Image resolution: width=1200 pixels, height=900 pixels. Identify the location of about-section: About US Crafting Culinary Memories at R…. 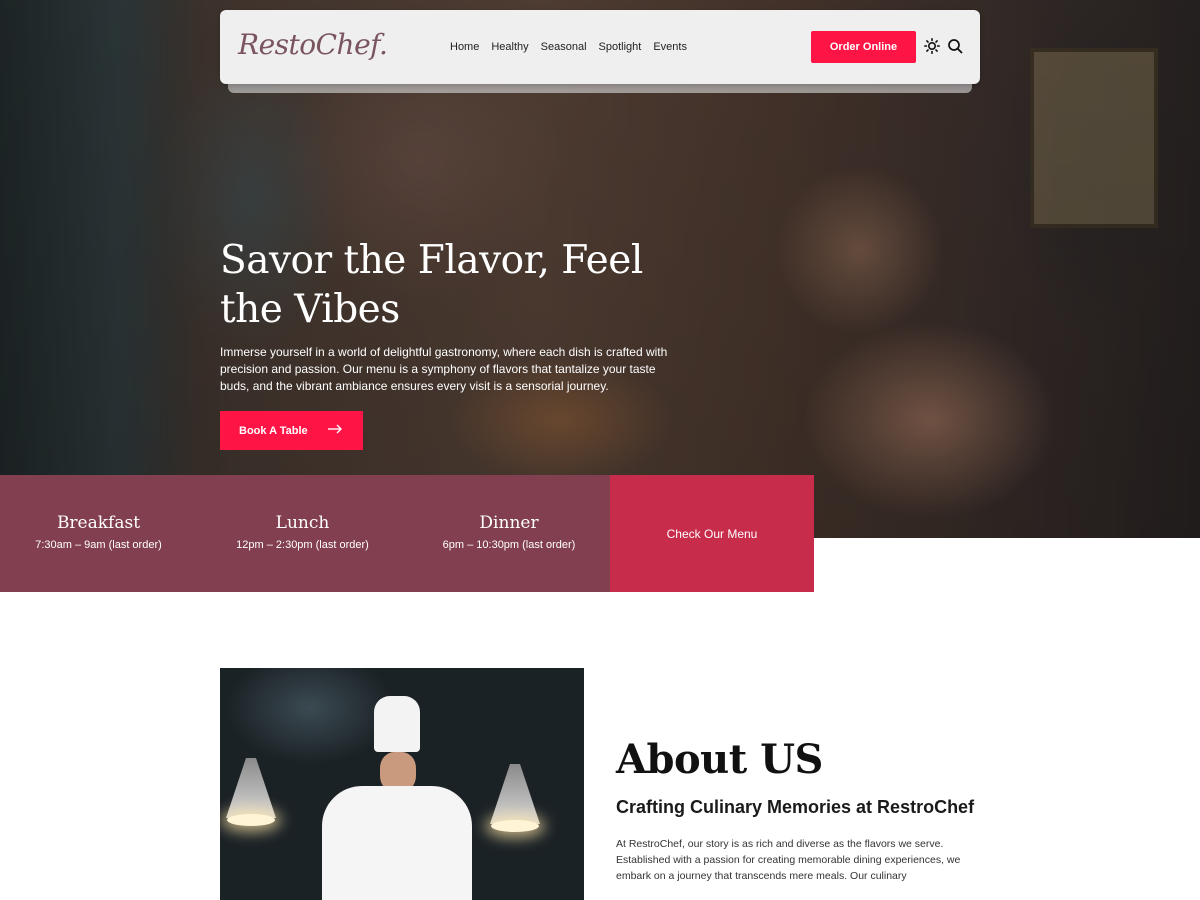
(801, 810).